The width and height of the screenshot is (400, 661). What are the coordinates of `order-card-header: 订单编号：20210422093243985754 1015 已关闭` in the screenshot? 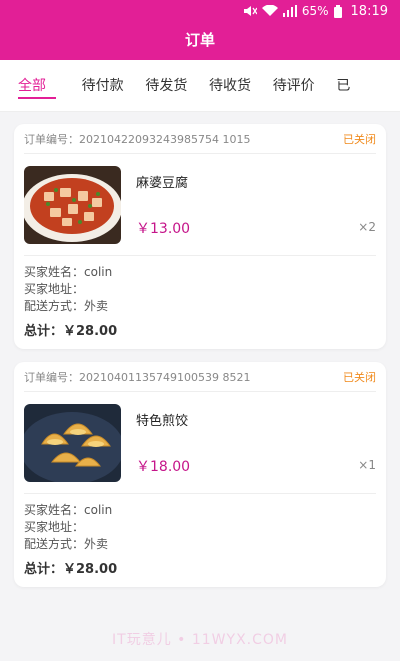 It's located at (200, 139).